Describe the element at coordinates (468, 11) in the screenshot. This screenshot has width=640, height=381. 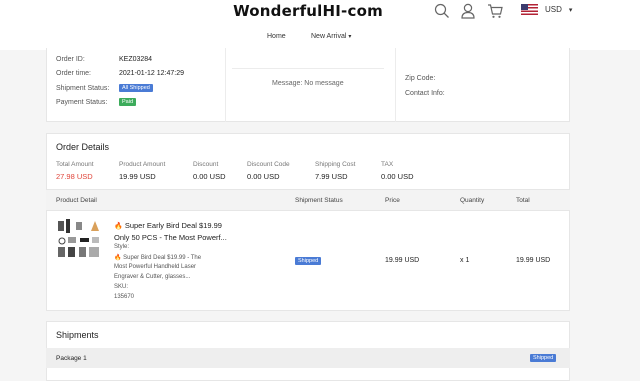
I see `user-icon` at that location.